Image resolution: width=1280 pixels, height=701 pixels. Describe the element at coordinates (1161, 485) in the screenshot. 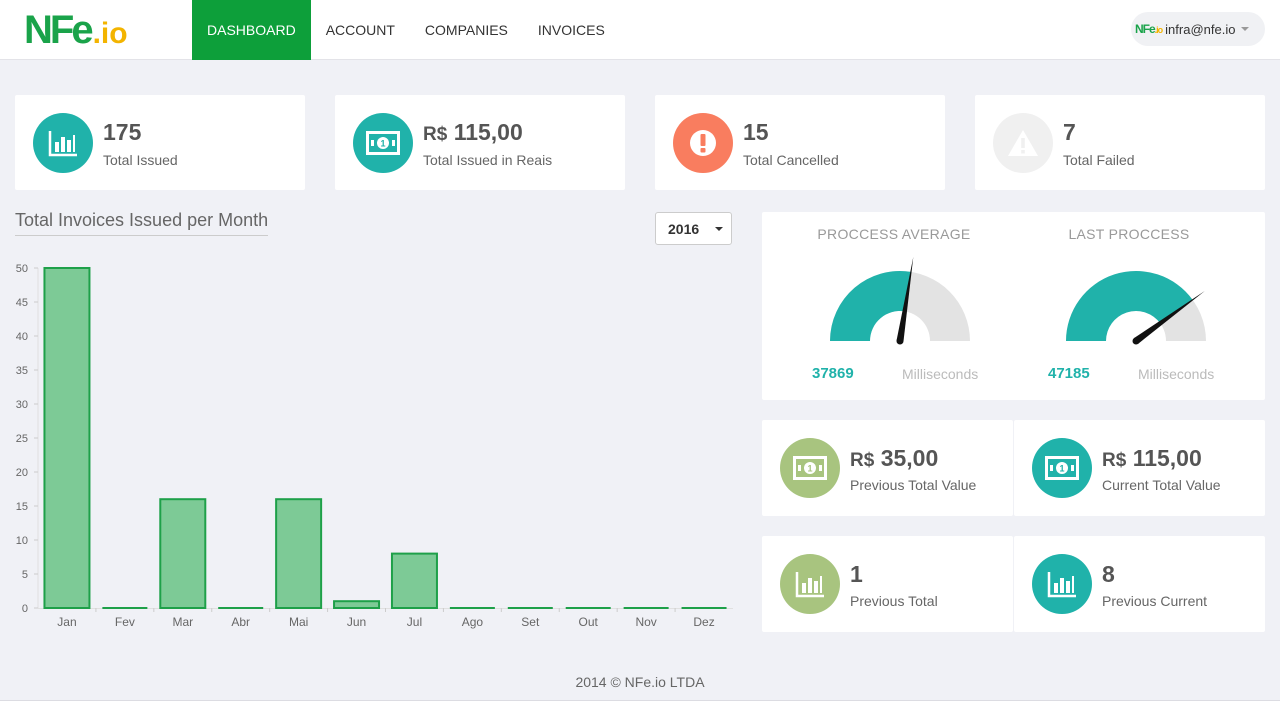

I see `stat-label: Current Total Value` at that location.